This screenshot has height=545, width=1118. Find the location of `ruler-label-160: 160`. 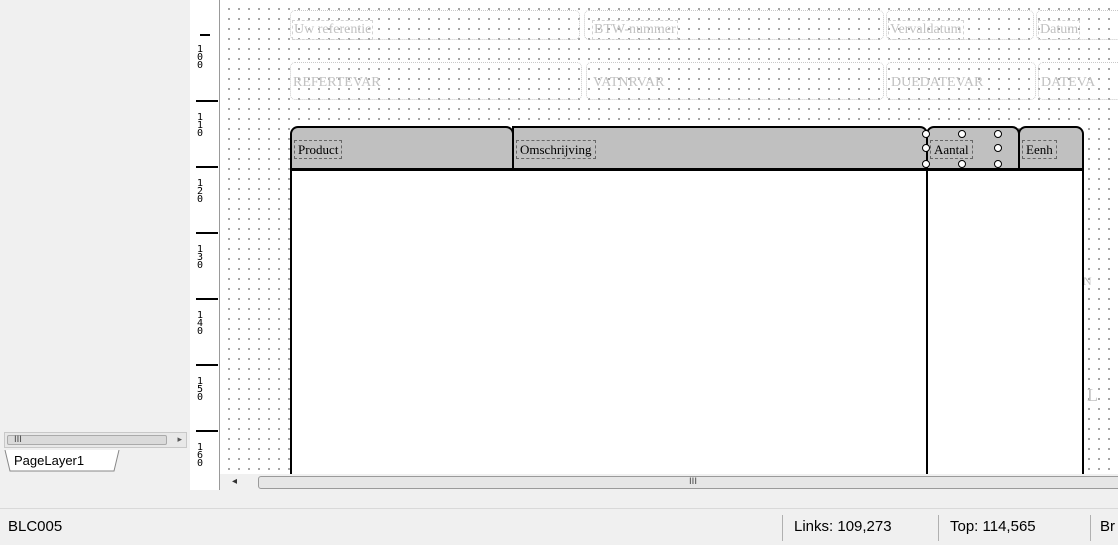

ruler-label-160: 160 is located at coordinates (200, 455).